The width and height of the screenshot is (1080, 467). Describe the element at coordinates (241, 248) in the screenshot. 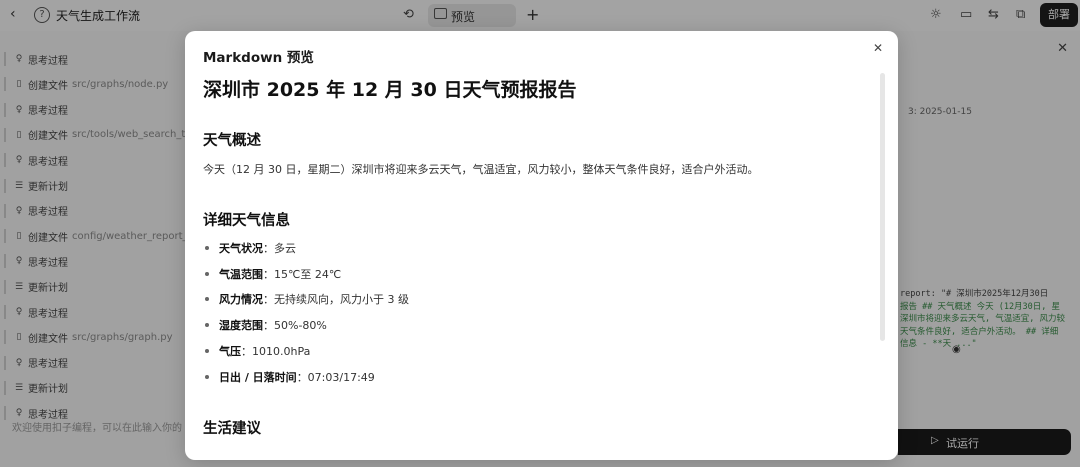

I see `detail-label: 天气状况` at that location.